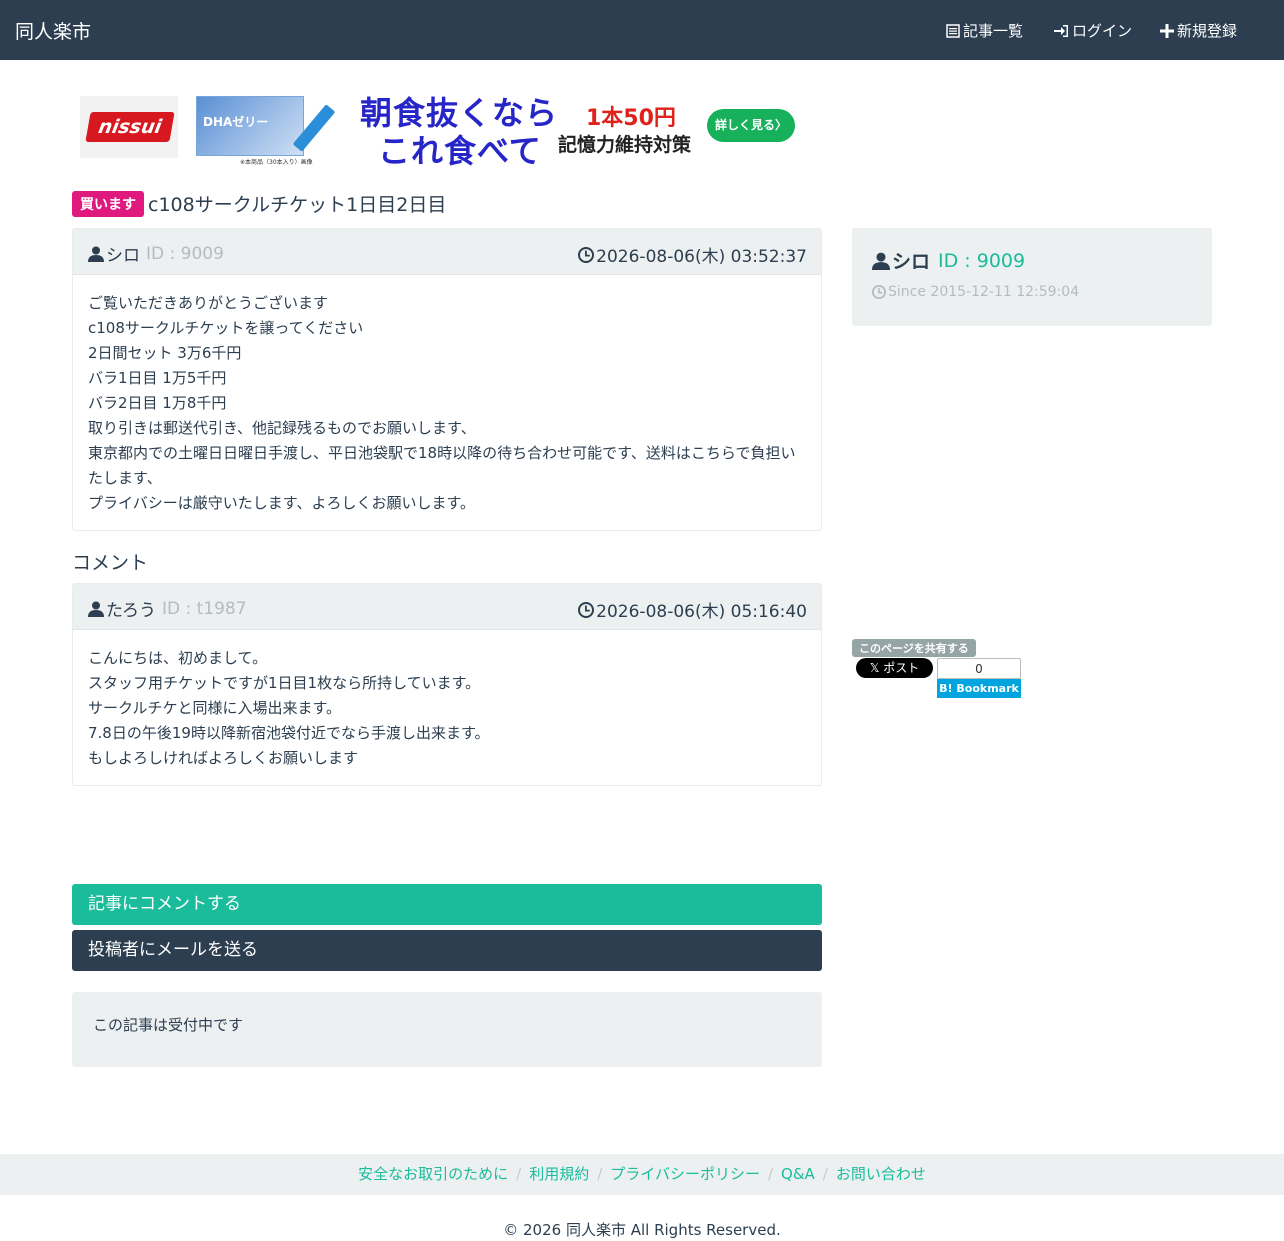  I want to click on footer-link-contact: お問い合わせ, so click(881, 1174).